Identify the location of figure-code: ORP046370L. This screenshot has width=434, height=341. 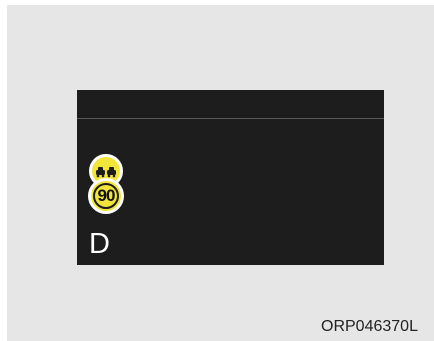
(369, 326).